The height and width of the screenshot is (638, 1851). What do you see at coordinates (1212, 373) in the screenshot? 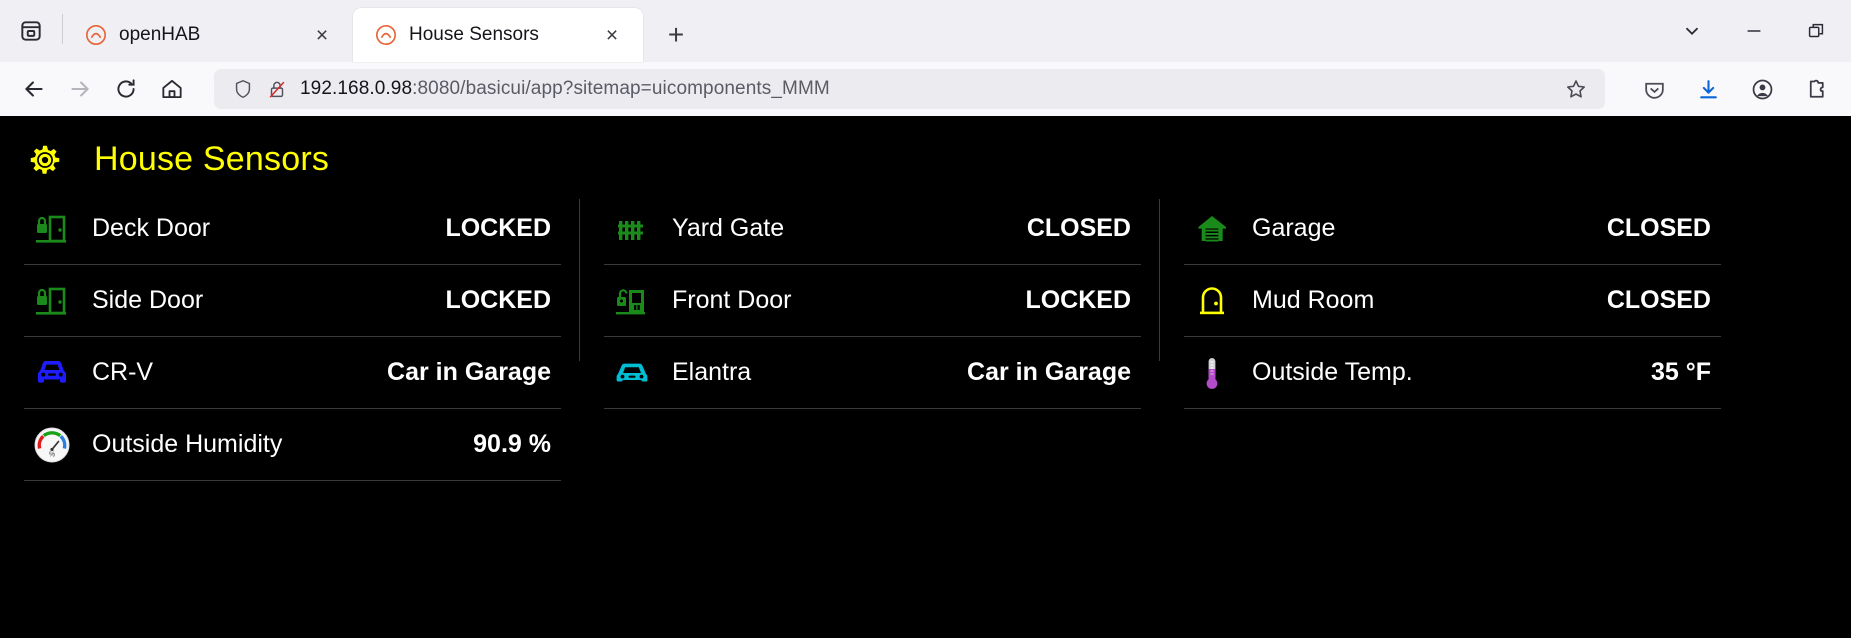
I see `thermometer-icon` at bounding box center [1212, 373].